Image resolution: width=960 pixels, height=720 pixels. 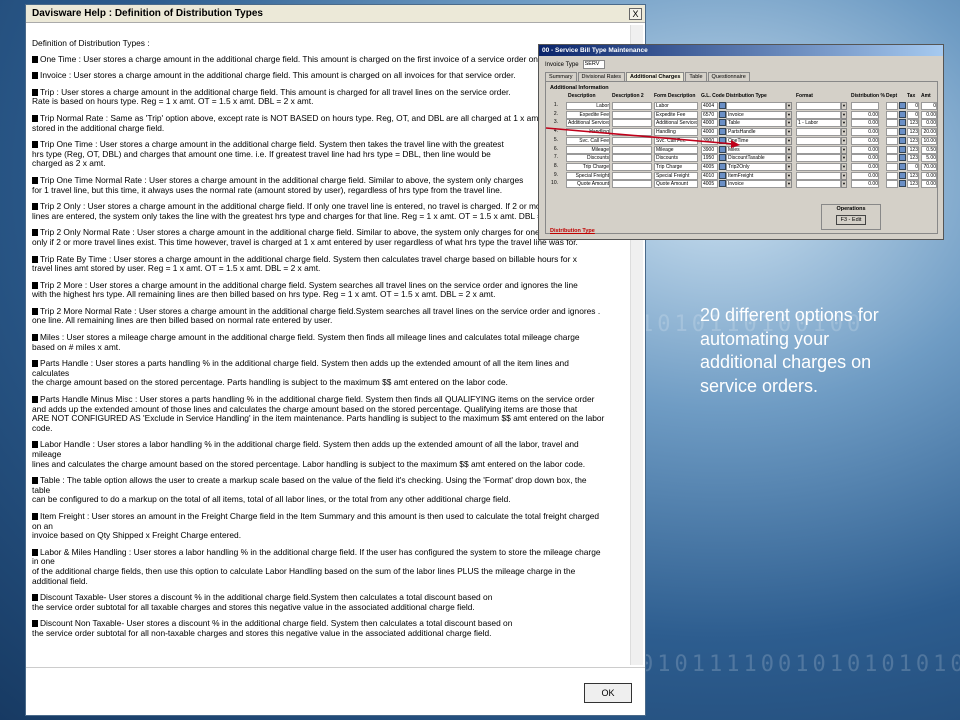 What do you see at coordinates (851, 220) in the screenshot?
I see `edit-button: F3 - Edit` at bounding box center [851, 220].